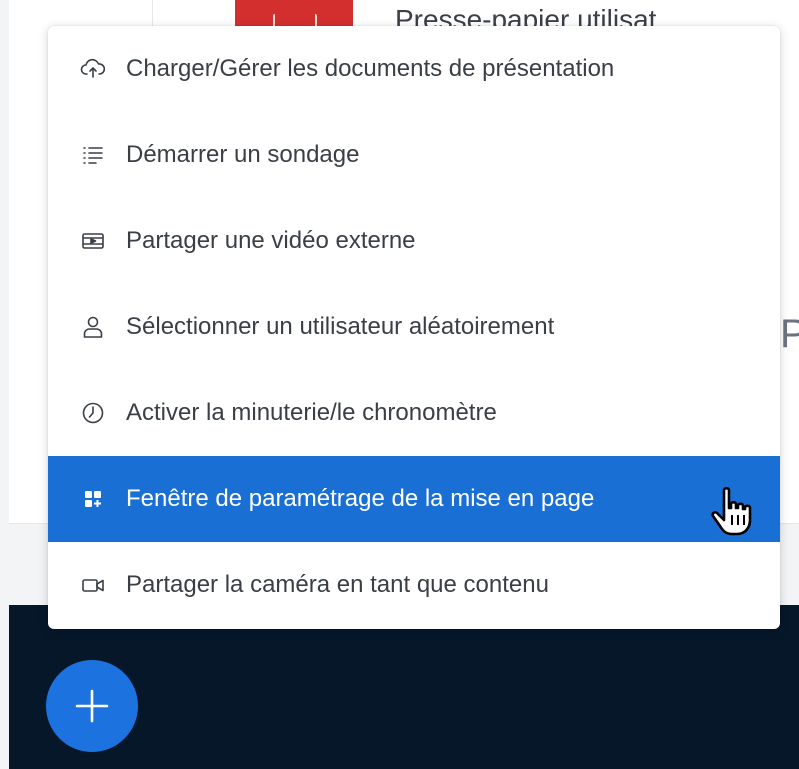 This screenshot has height=769, width=799. I want to click on menu-item-share-camera-as-content: Partager la caméra en tant que contenu, so click(414, 585).